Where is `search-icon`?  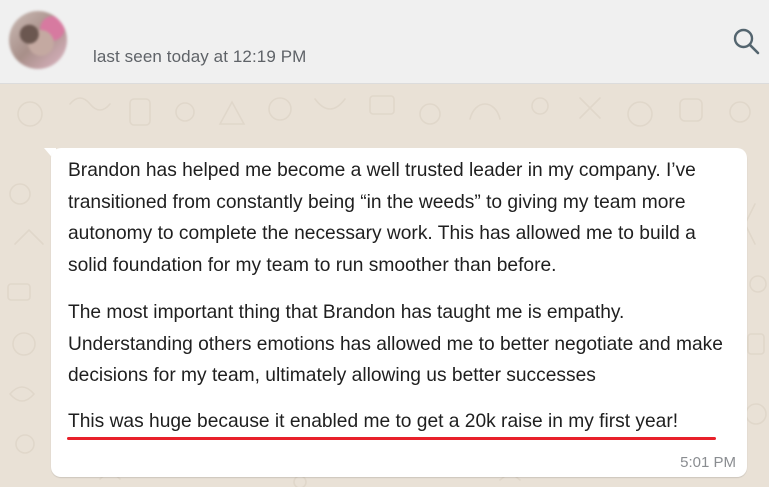 search-icon is located at coordinates (746, 41).